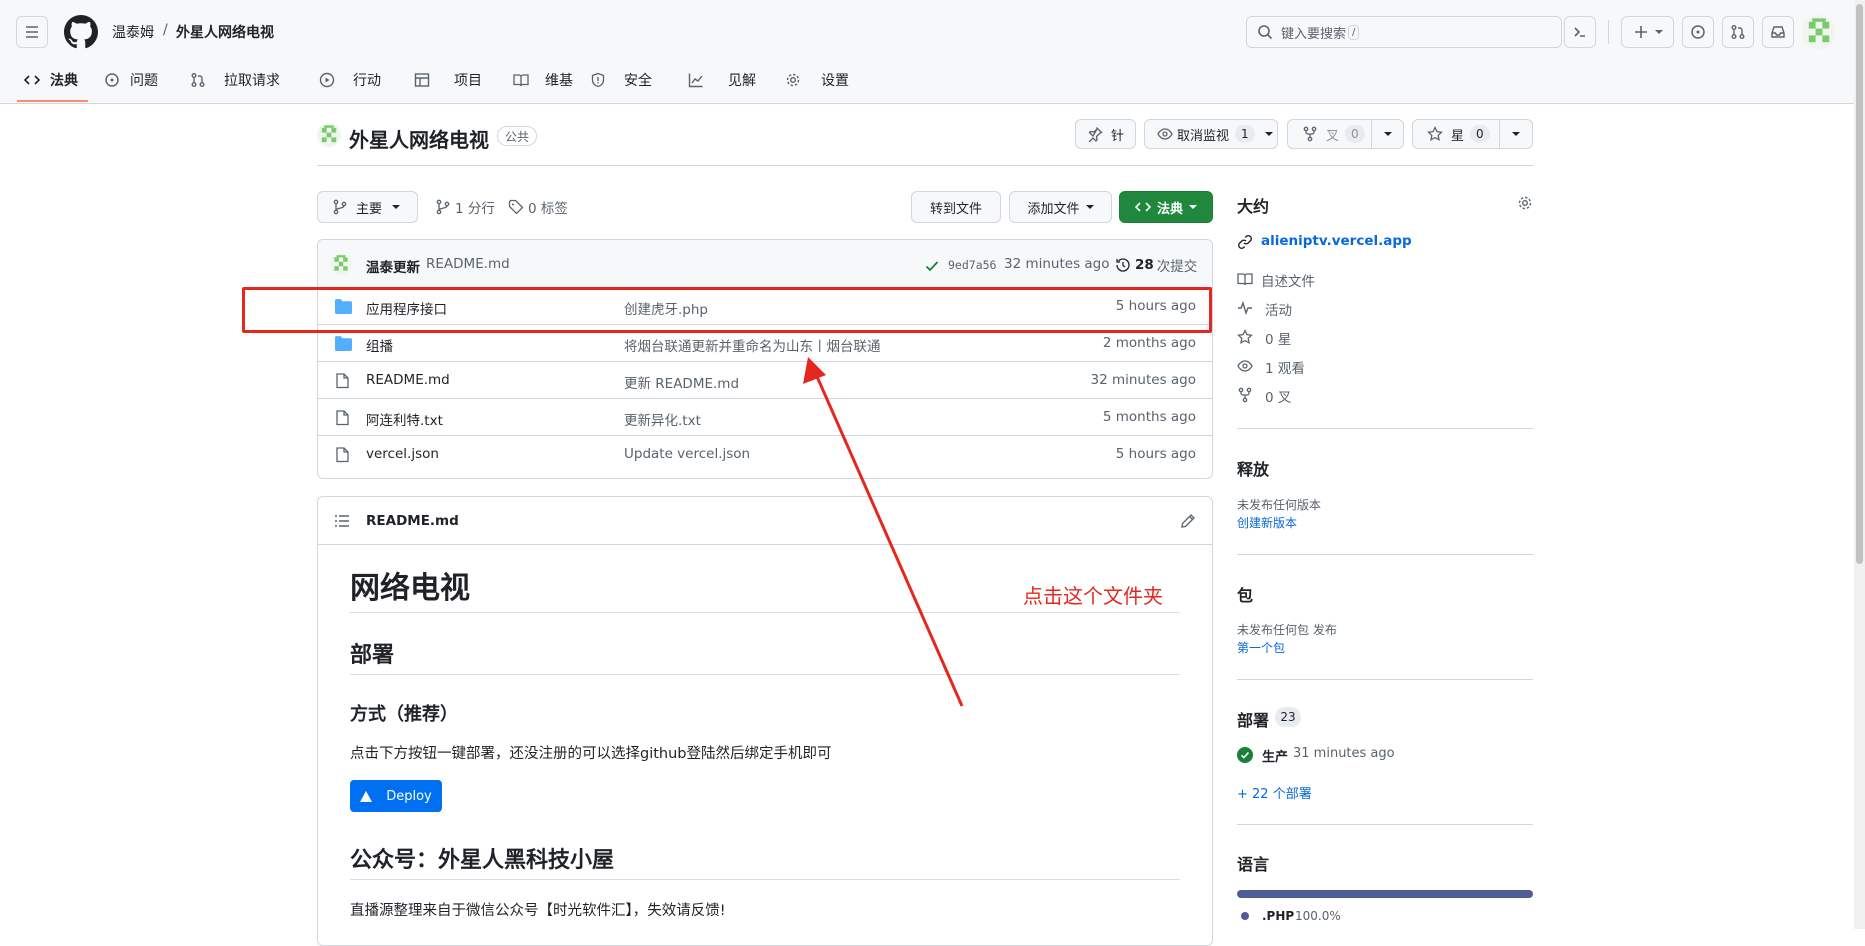 The image size is (1865, 946). What do you see at coordinates (1480, 134) in the screenshot?
I see `star-count: 0` at bounding box center [1480, 134].